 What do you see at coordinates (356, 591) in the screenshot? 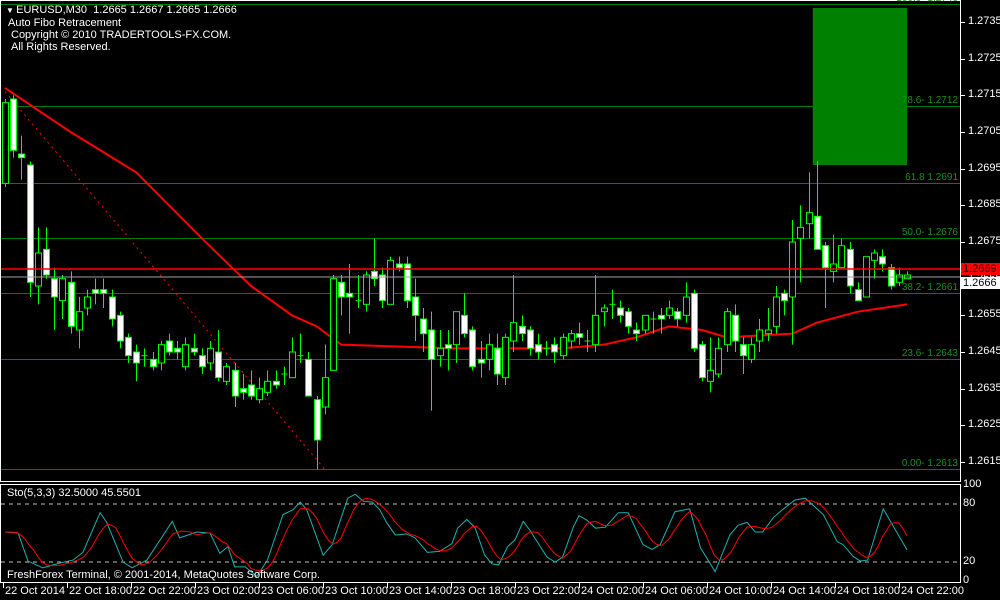
I see `time-tick-label: 23 Oct 10:00` at bounding box center [356, 591].